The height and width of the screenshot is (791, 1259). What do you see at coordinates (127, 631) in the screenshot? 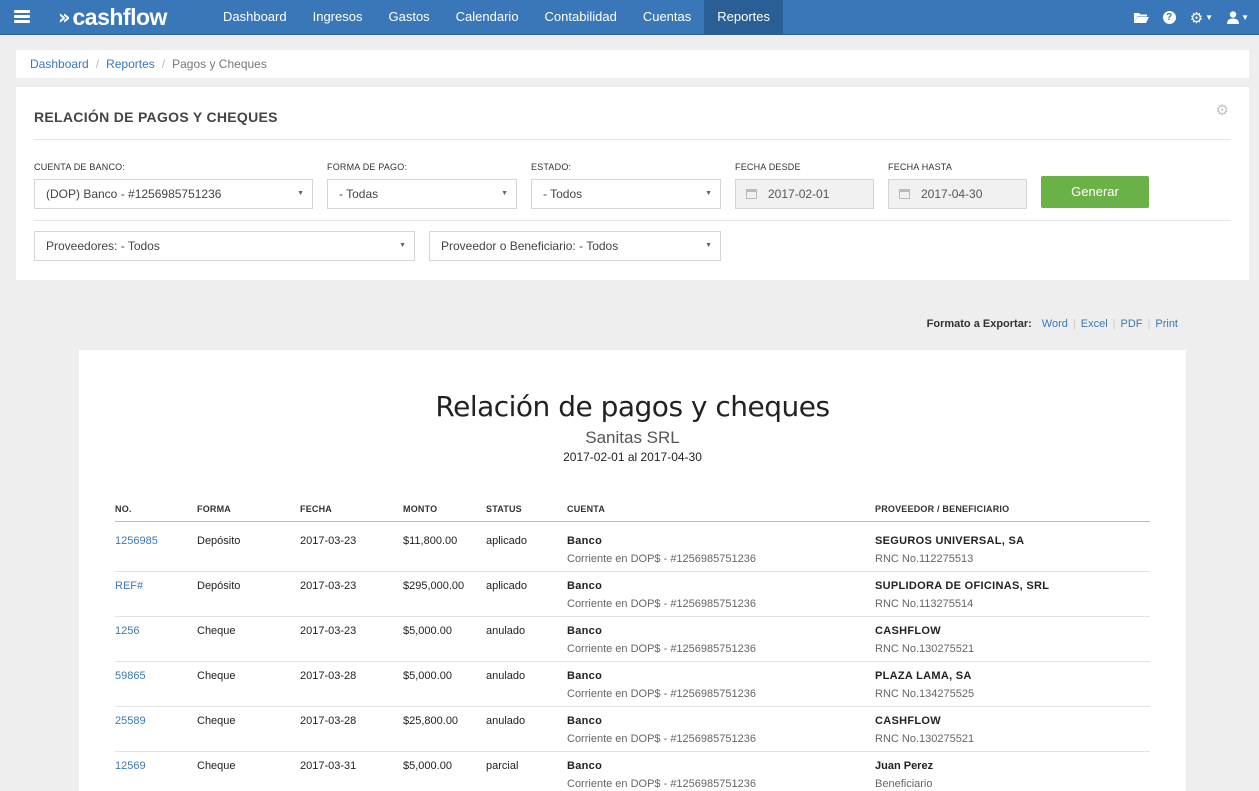
I see `row-number-link: 1256` at bounding box center [127, 631].